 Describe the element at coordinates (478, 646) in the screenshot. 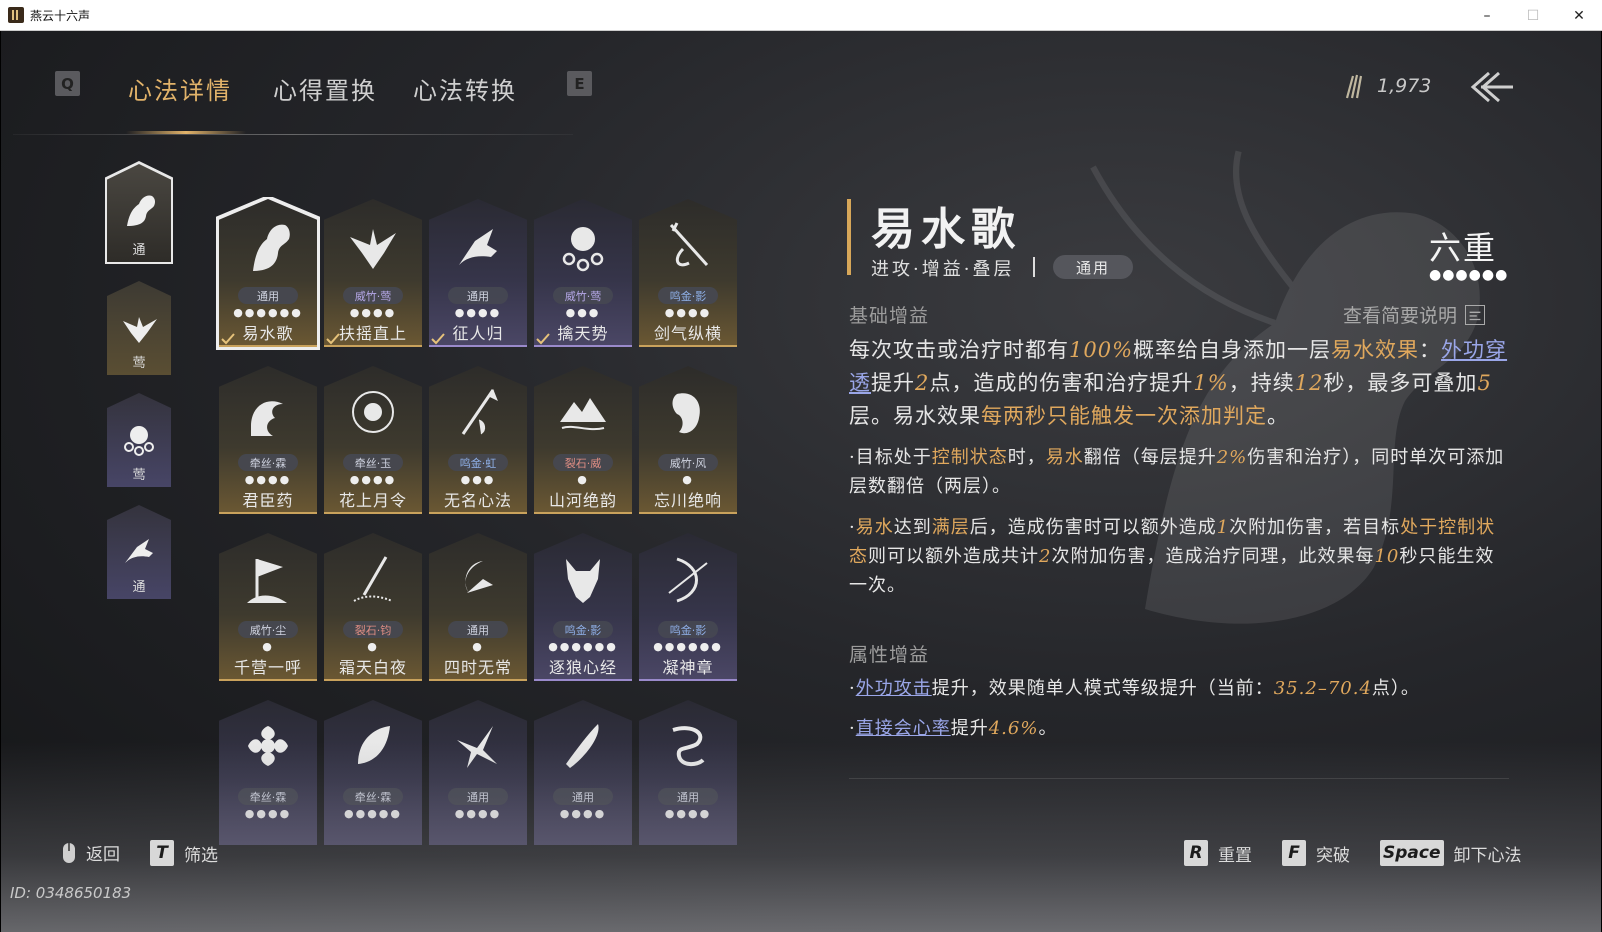

I see `card-rank-dots: ●` at that location.